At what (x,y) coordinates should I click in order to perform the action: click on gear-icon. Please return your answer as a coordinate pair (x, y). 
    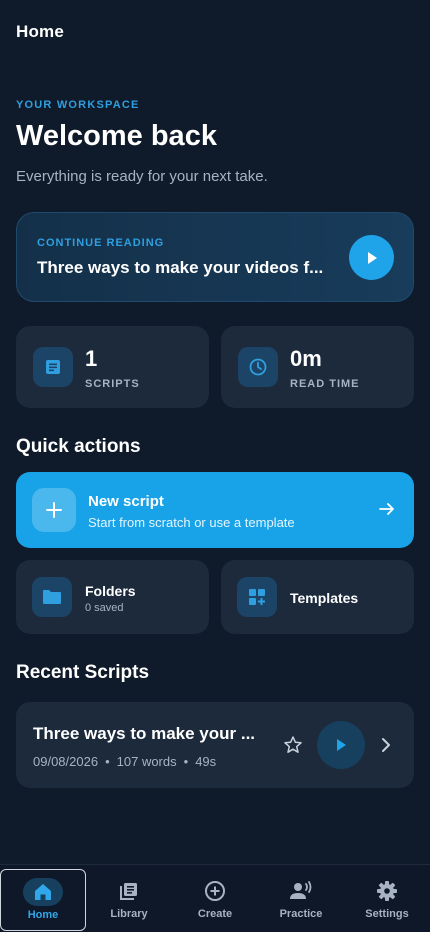
    Looking at the image, I should click on (387, 891).